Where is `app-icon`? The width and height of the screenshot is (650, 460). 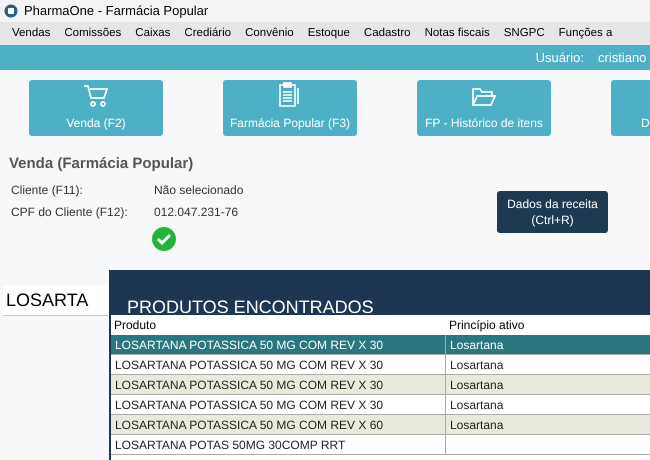
app-icon is located at coordinates (11, 11).